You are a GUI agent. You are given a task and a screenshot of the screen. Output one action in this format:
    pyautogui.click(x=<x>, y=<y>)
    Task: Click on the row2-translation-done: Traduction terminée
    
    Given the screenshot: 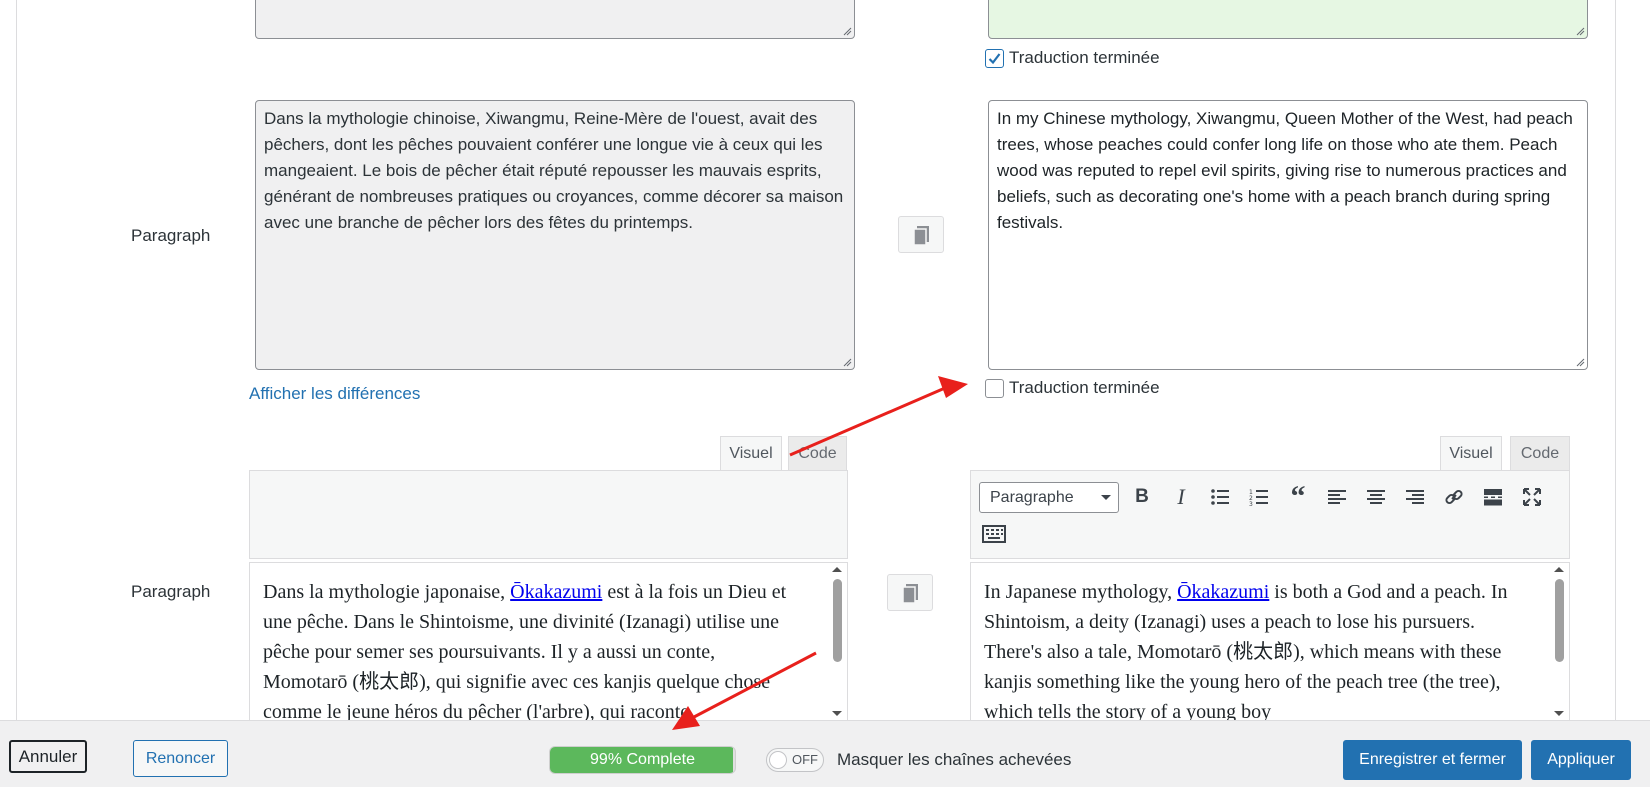 What is the action you would take?
    pyautogui.click(x=1072, y=388)
    